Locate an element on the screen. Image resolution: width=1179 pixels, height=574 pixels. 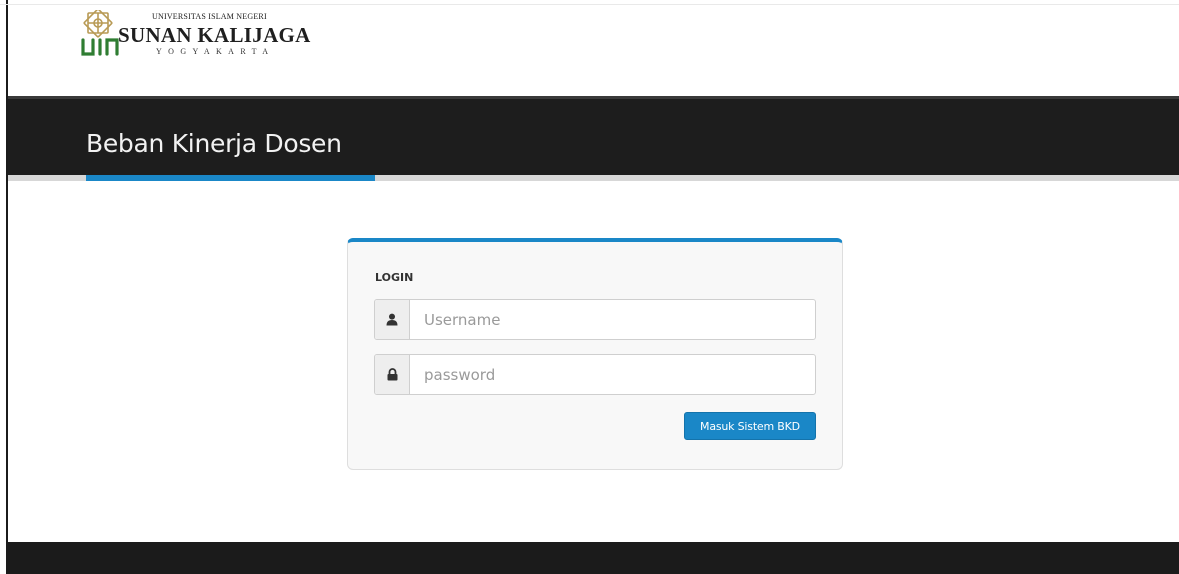
logo-line-1: UNIVERSITAS ISLAM NEGERI is located at coordinates (209, 16).